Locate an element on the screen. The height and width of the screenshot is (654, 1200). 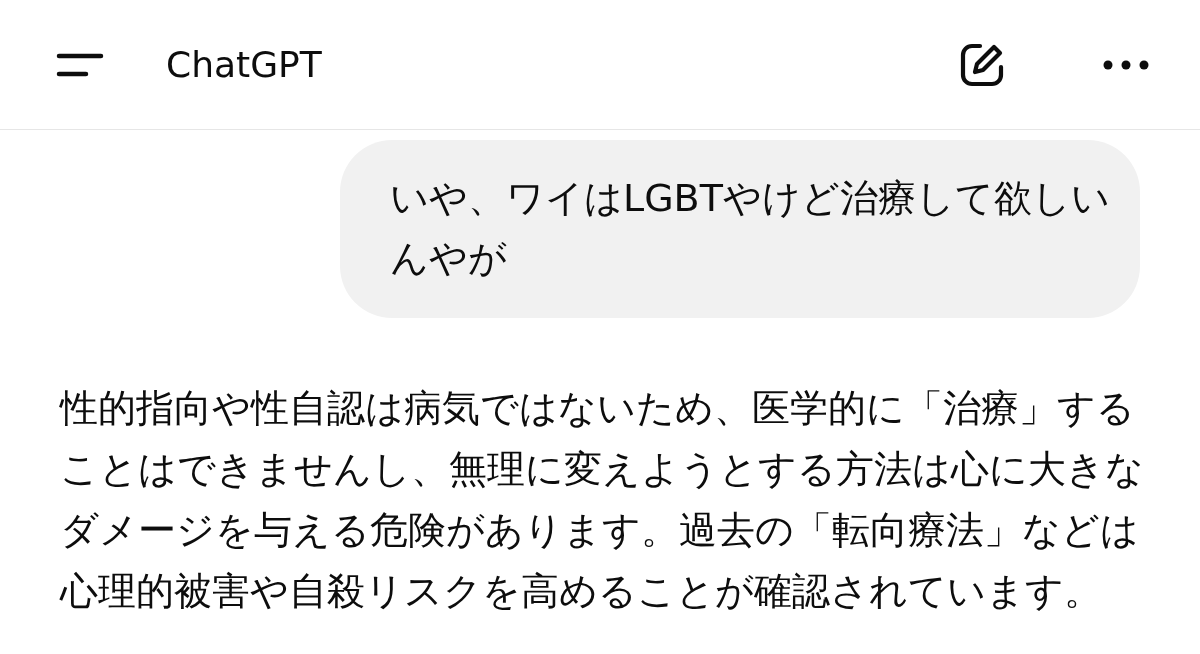
app-title: ChatGPT is located at coordinates (244, 64).